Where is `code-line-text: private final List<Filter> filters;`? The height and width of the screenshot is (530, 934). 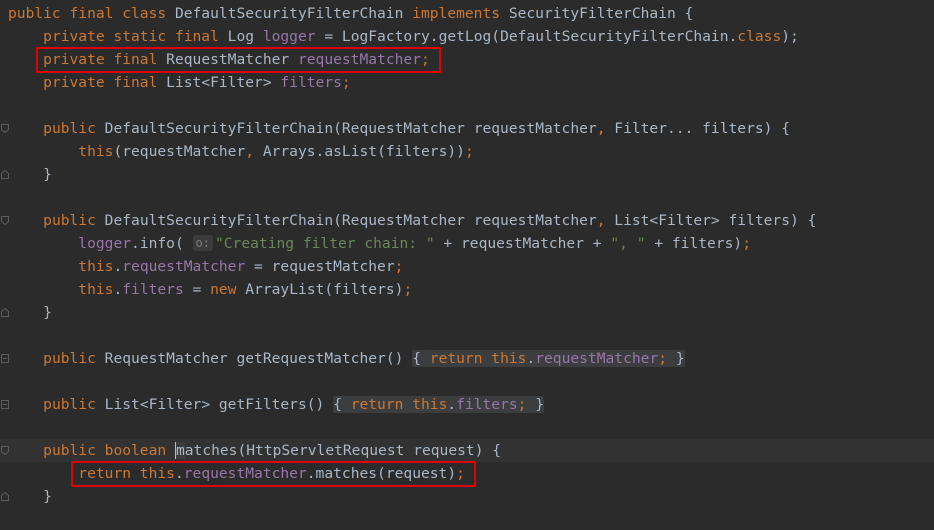
code-line-text: private final List<Filter> filters; is located at coordinates (179, 82).